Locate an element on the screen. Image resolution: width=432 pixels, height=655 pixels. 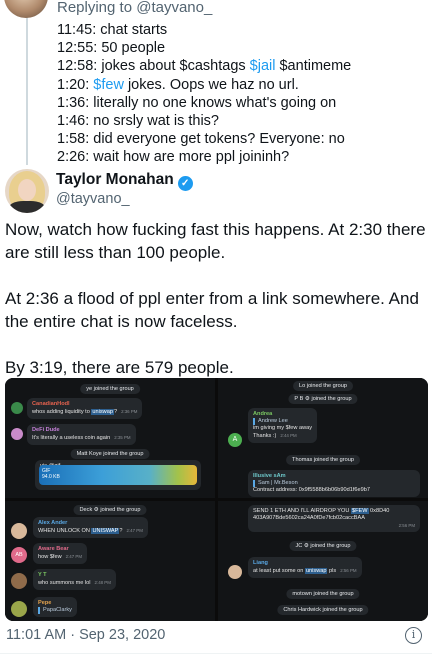
replying-to: Replying to @tayvano_ is located at coordinates (134, 8).